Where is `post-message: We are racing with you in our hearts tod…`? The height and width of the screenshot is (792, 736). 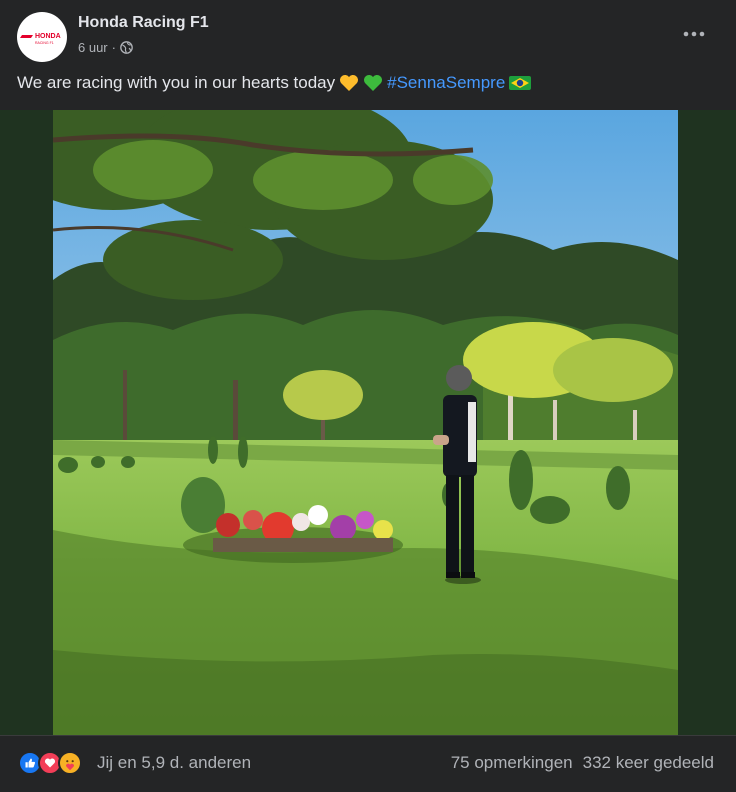 post-message: We are racing with you in our hearts tod… is located at coordinates (176, 82).